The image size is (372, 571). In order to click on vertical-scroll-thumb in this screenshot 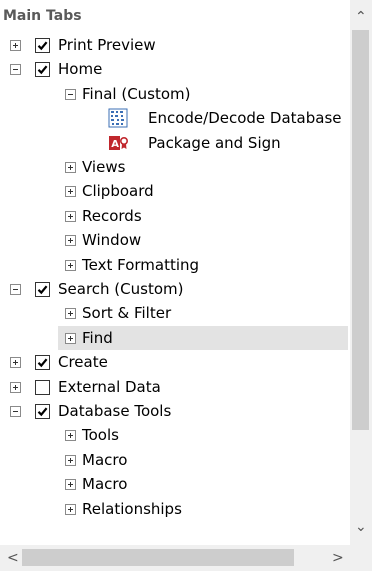, I will do `click(360, 230)`.